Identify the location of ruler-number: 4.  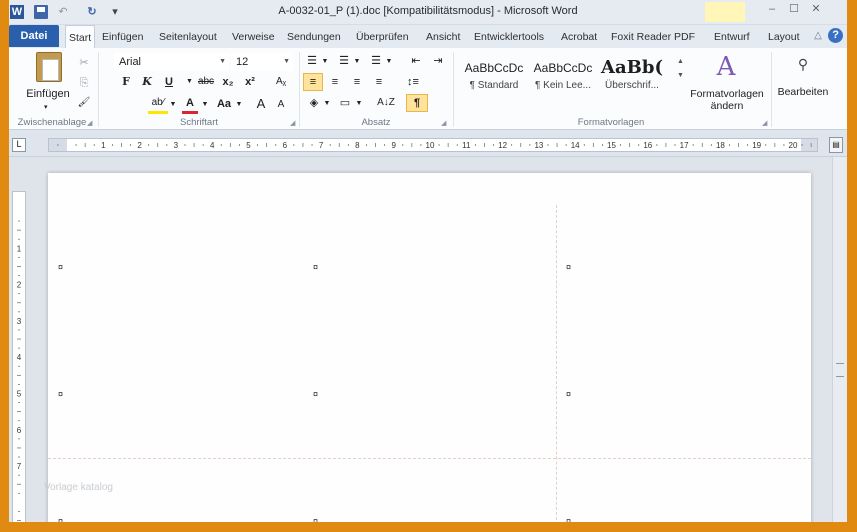
(212, 145).